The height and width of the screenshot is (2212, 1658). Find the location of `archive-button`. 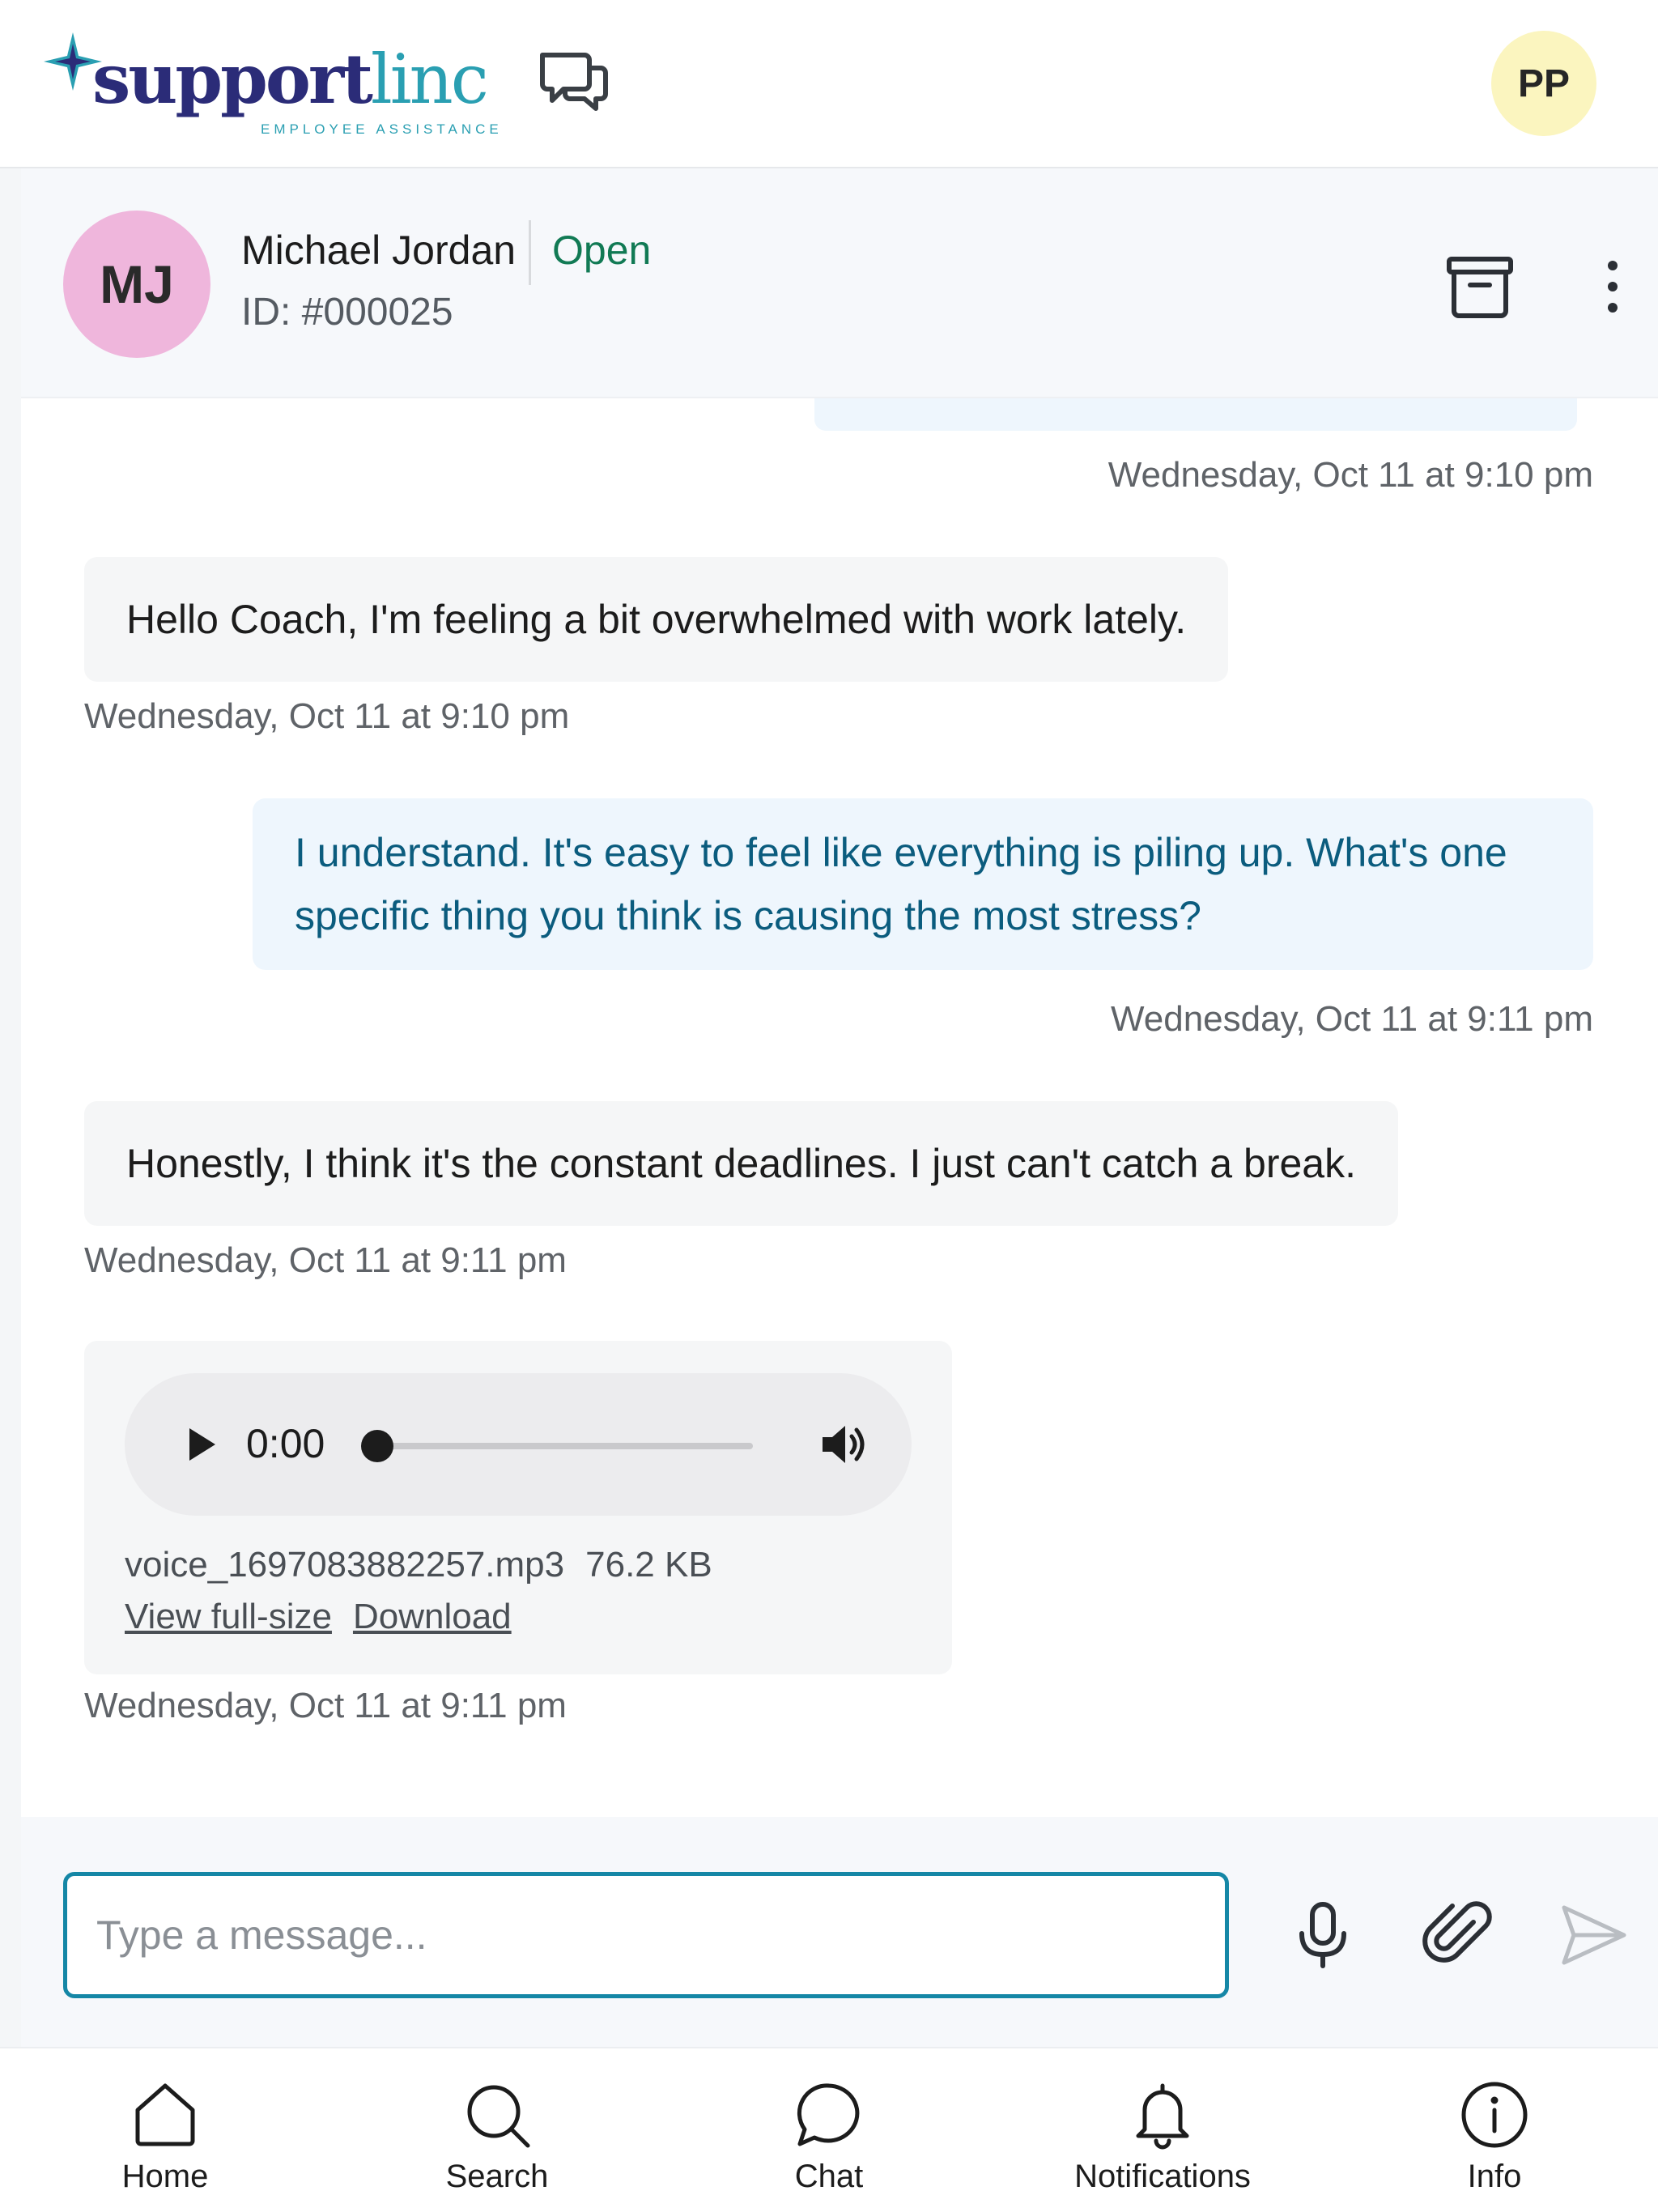

archive-button is located at coordinates (1480, 287).